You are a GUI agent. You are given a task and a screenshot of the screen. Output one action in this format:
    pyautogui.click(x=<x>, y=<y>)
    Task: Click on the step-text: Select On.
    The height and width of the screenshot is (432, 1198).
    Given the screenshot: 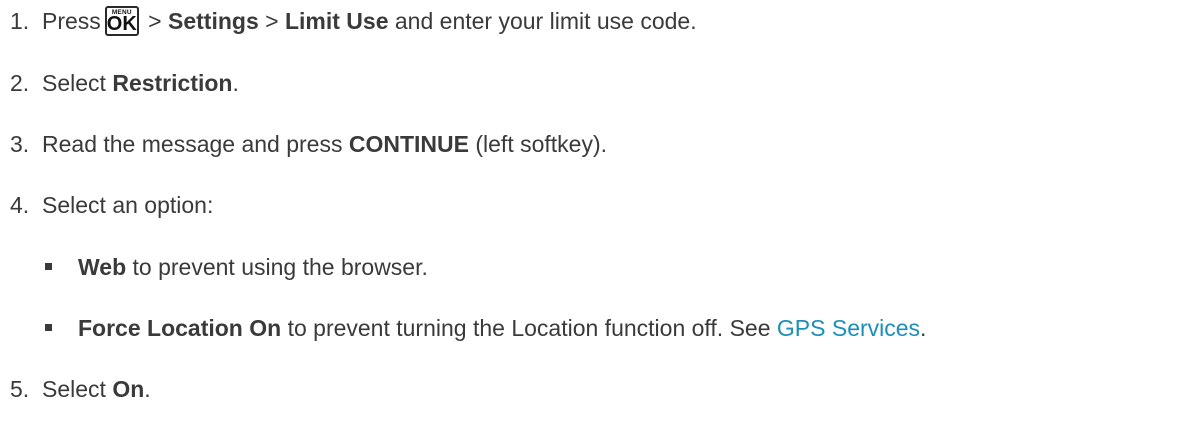 What is the action you would take?
    pyautogui.click(x=96, y=389)
    